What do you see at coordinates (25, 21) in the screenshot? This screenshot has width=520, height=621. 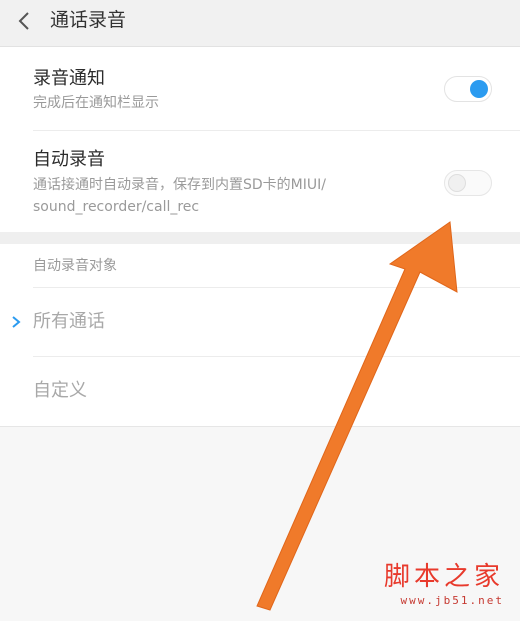 I see `chevron-left-icon` at bounding box center [25, 21].